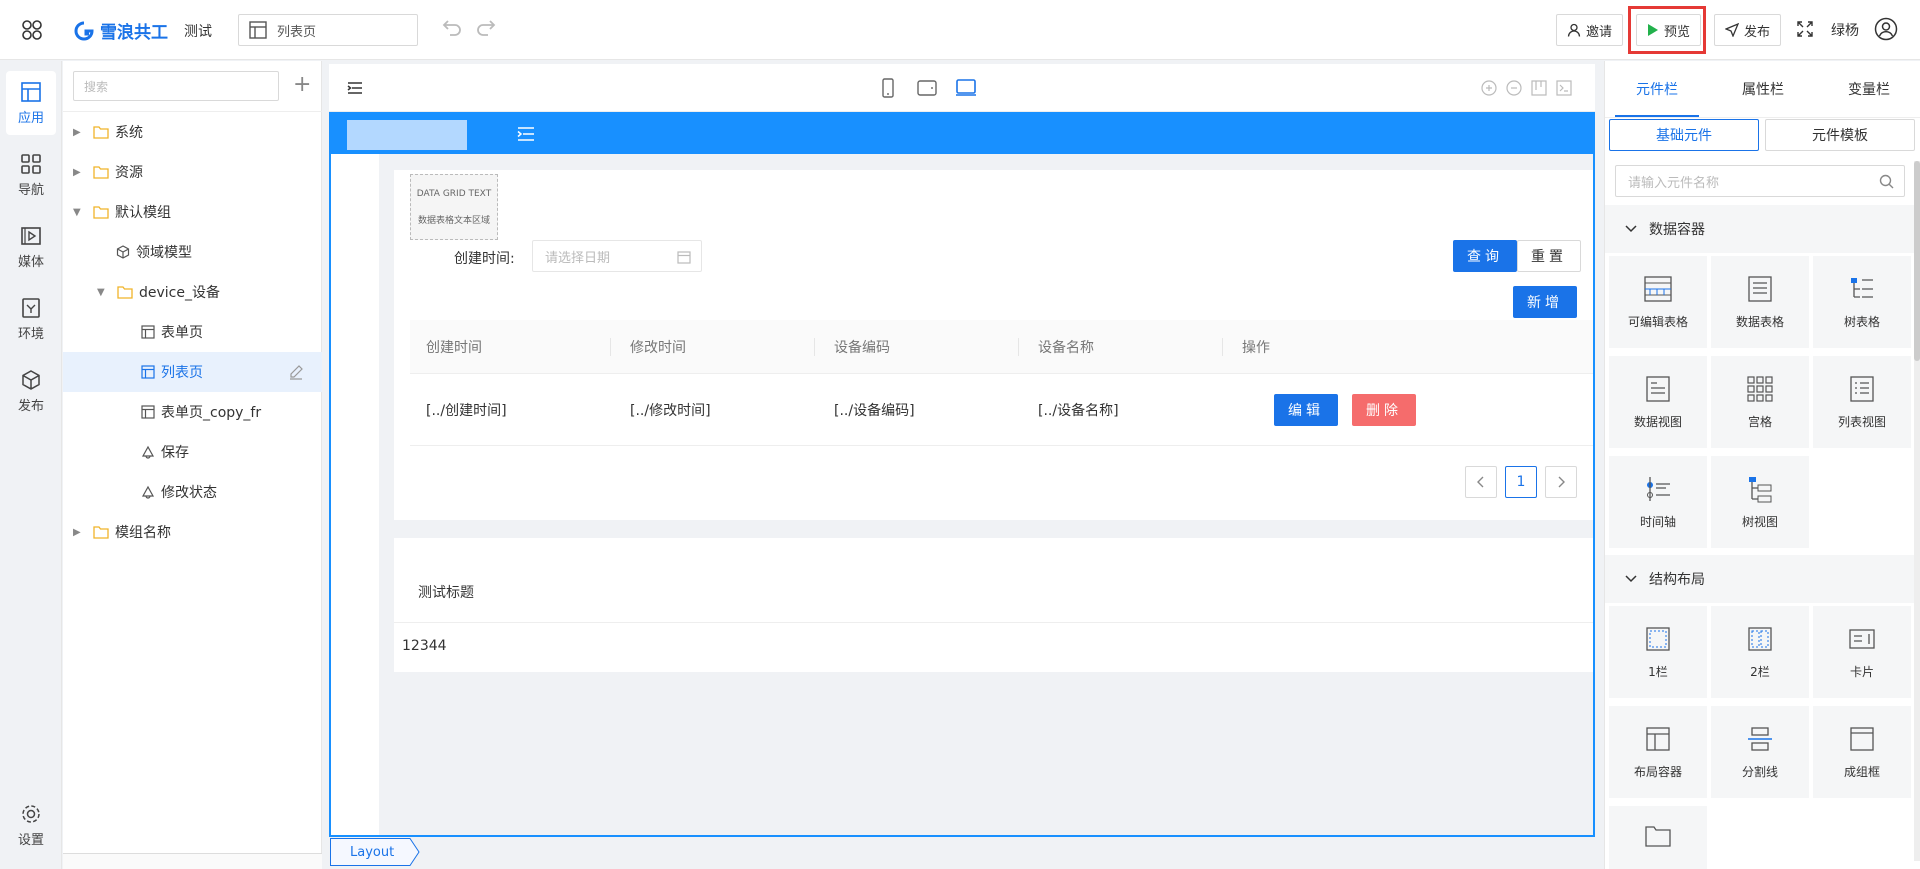  I want to click on nav-item-app: 应用, so click(31, 103).